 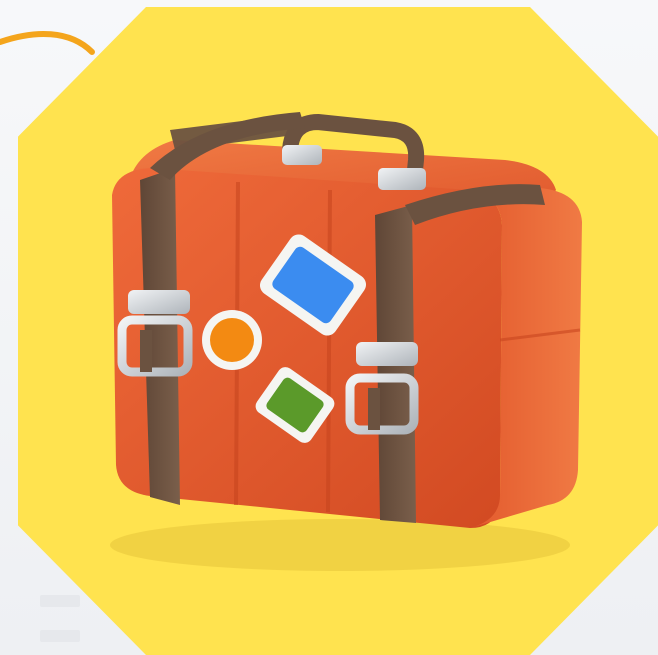 What do you see at coordinates (402, 179) in the screenshot?
I see `handle-clip-right` at bounding box center [402, 179].